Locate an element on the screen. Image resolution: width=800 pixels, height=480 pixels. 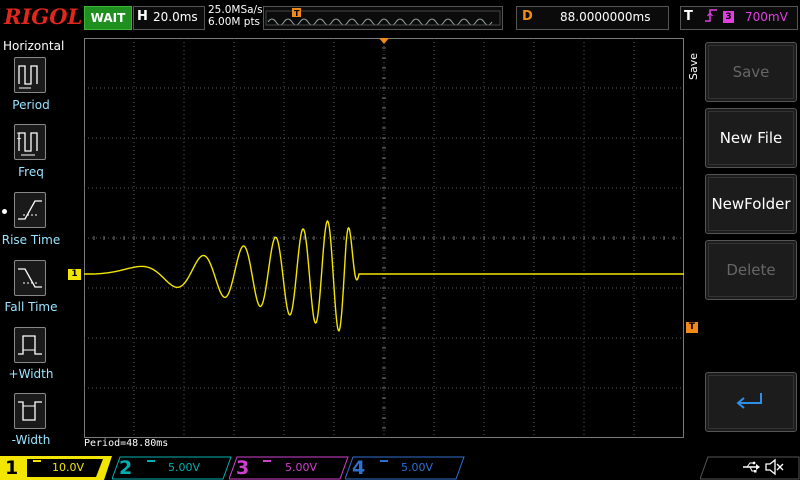
channel-1-number: 1 is located at coordinates (11, 468).